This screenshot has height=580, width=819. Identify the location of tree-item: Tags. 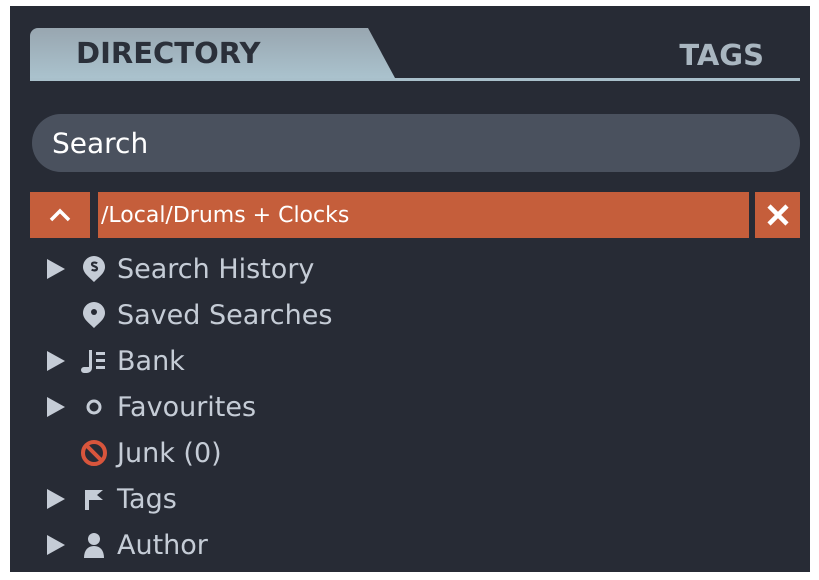
(147, 499).